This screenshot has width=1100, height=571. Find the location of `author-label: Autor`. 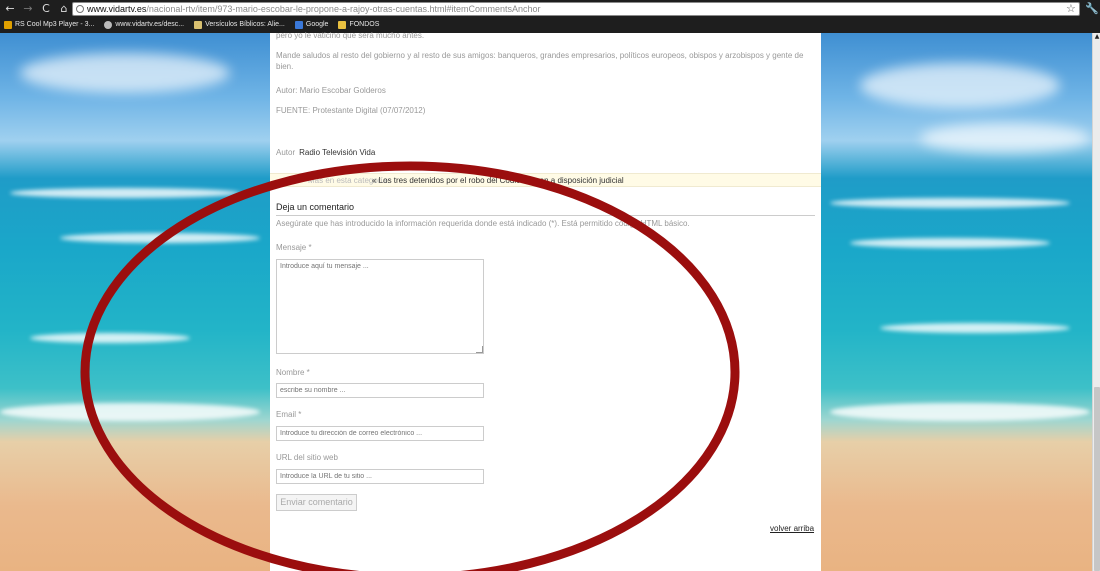

author-label: Autor is located at coordinates (286, 152).